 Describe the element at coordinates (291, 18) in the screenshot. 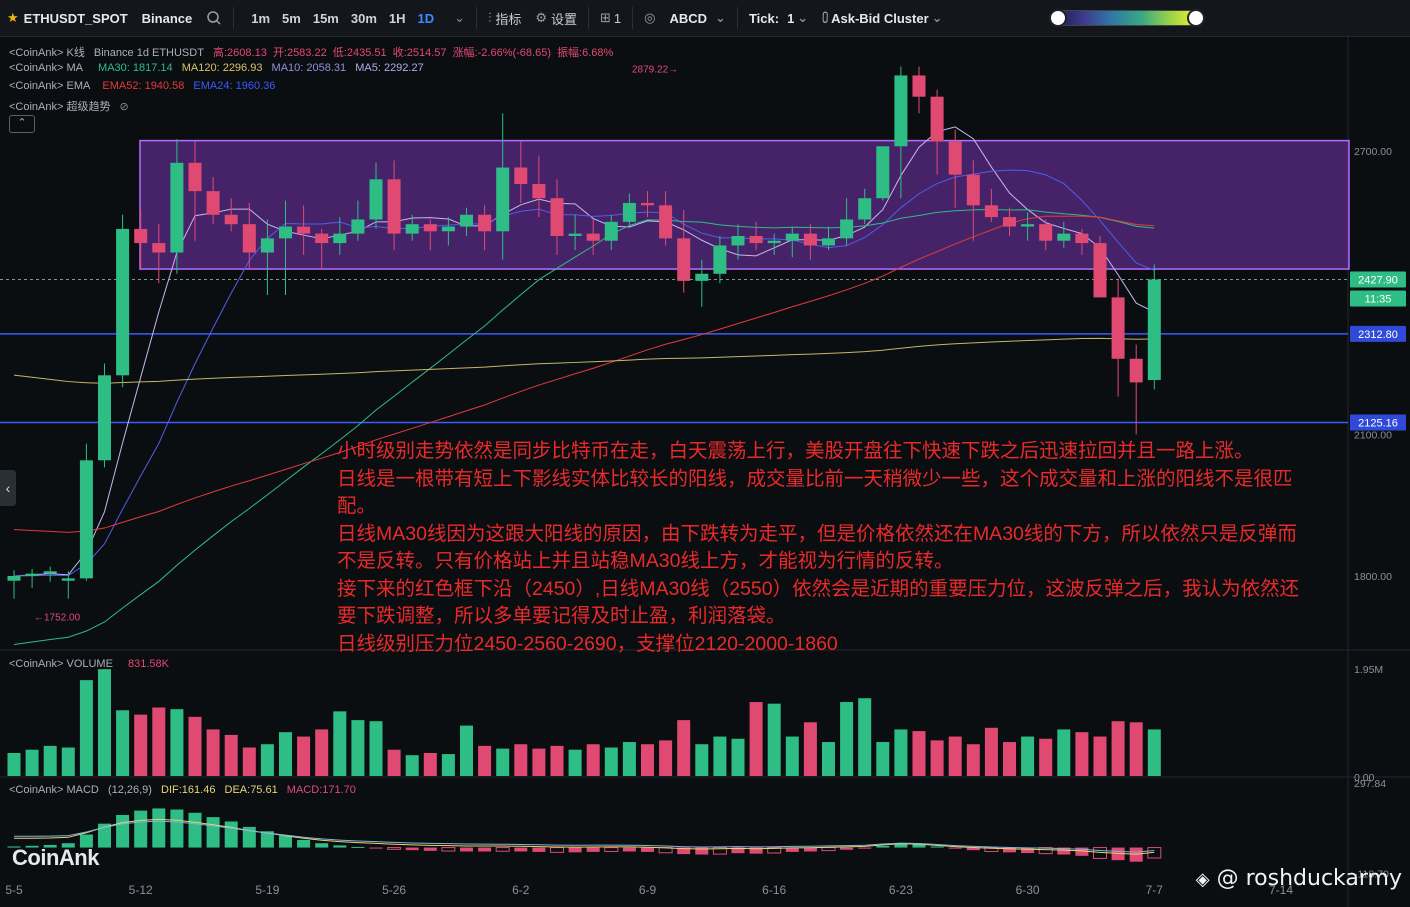

I see `interval-5m: 5m` at that location.